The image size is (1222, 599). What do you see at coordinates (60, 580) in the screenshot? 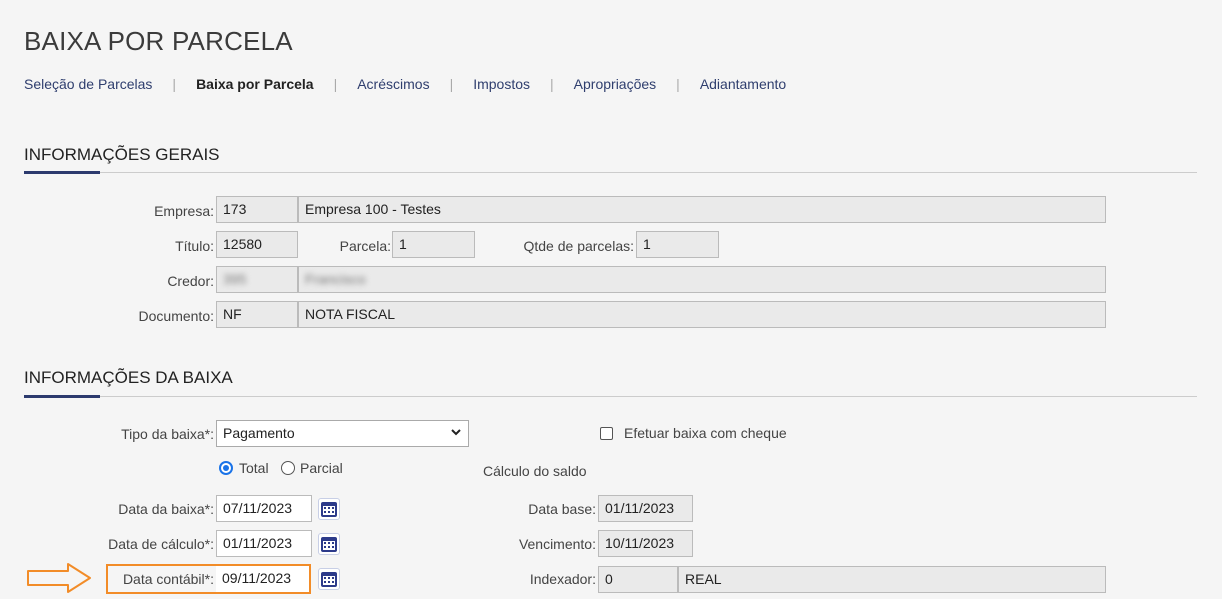
I see `arrow-right-icon` at bounding box center [60, 580].